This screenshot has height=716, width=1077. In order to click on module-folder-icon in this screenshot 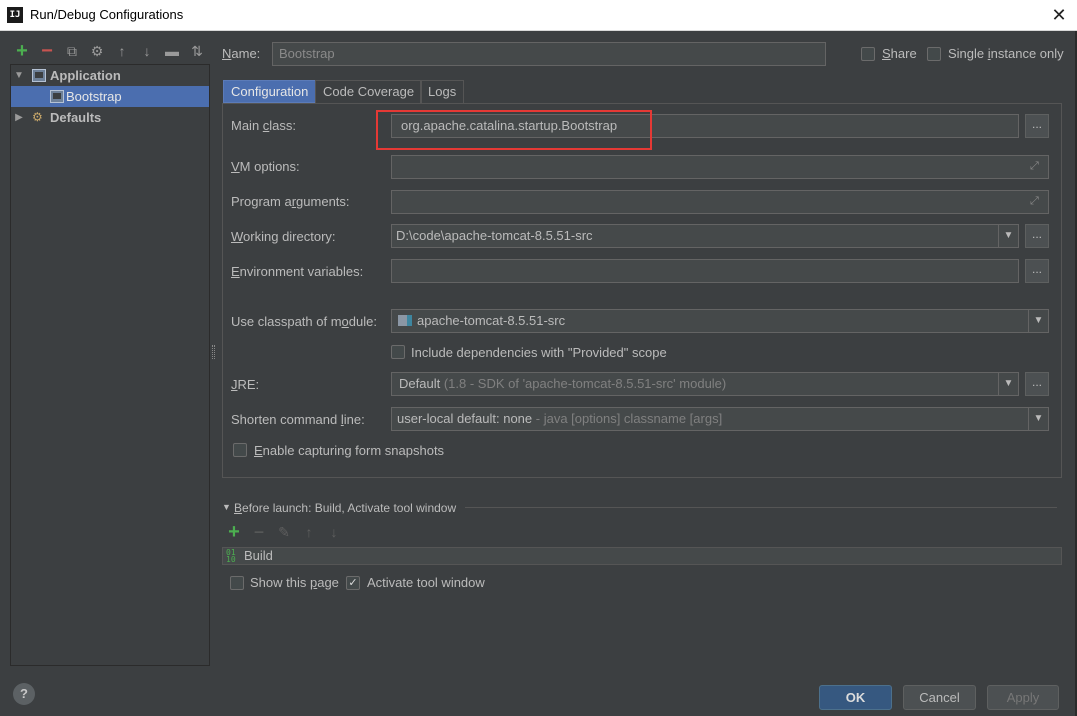, I will do `click(405, 320)`.